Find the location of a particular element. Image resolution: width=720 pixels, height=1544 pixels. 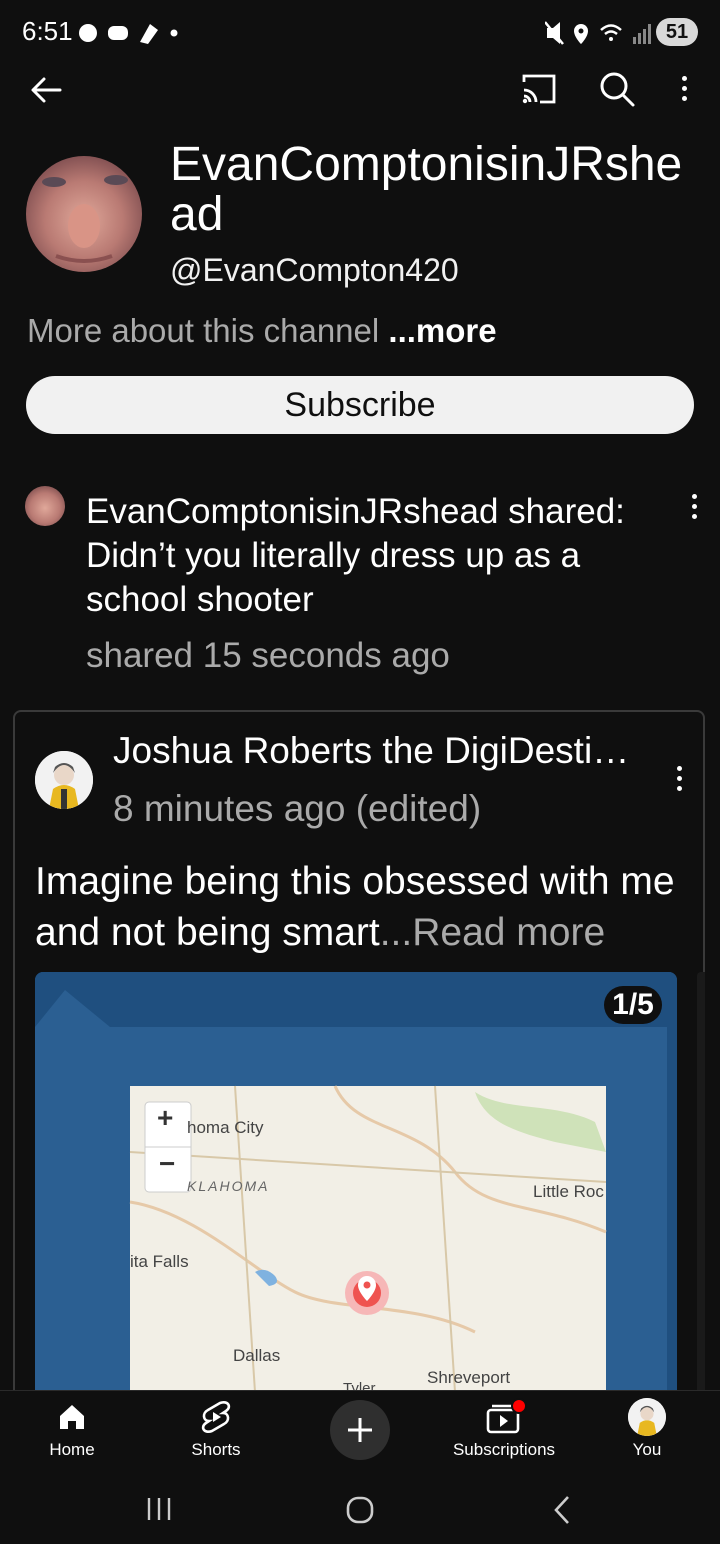

map-zoom-out: − is located at coordinates (167, 1163).